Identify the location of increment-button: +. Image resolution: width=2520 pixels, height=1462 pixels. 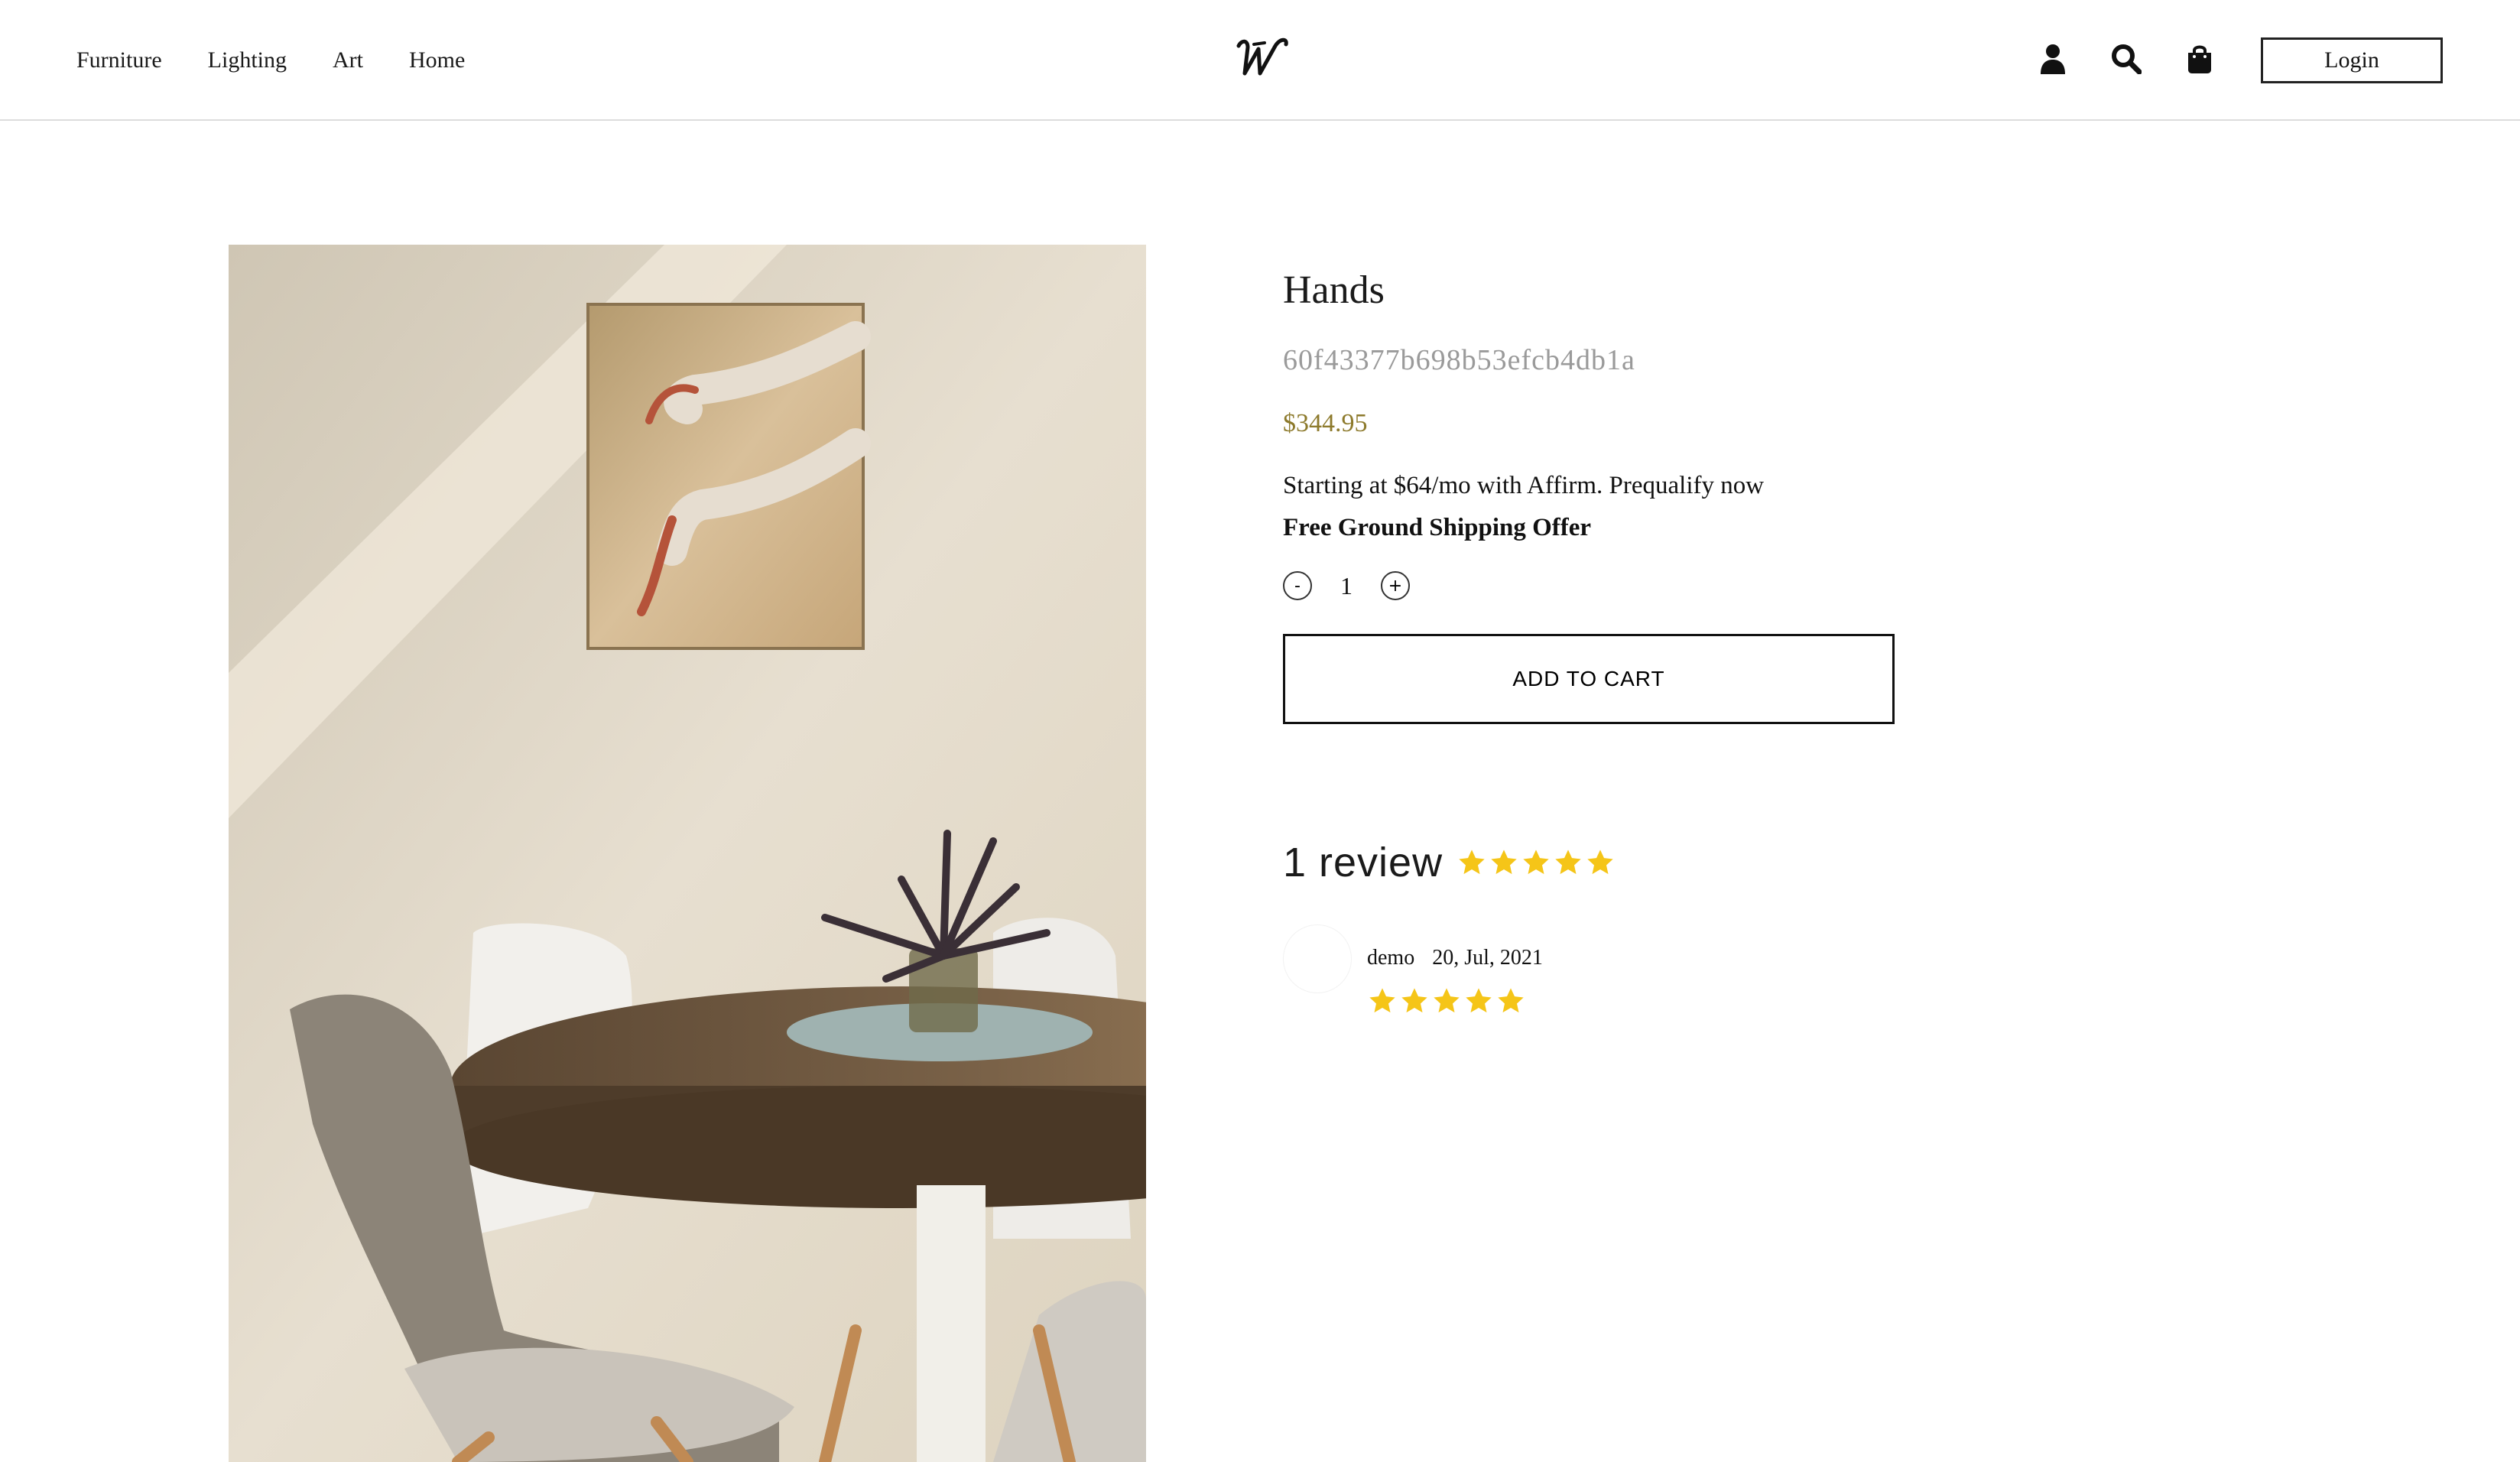
(1395, 585).